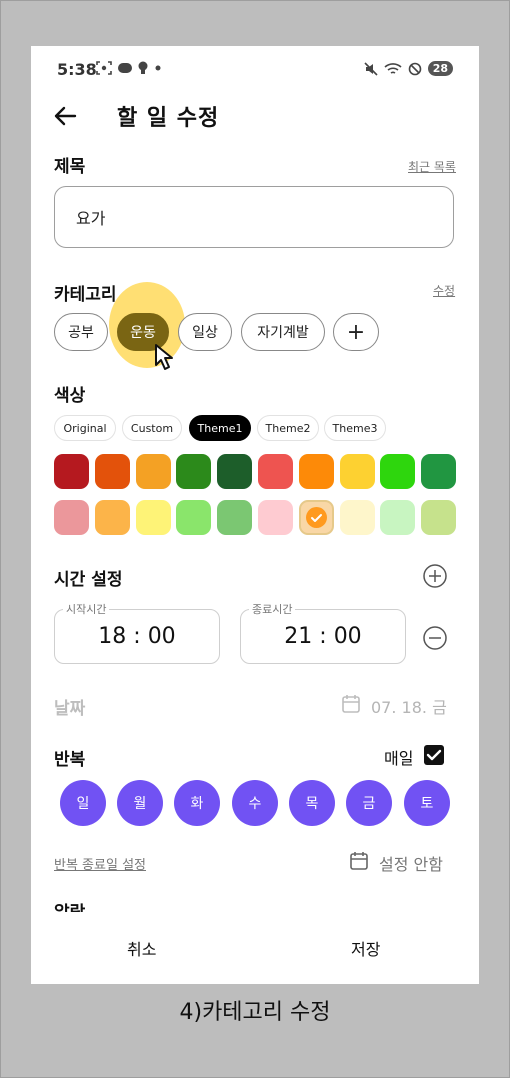  I want to click on cancel-button: 취소, so click(141, 948).